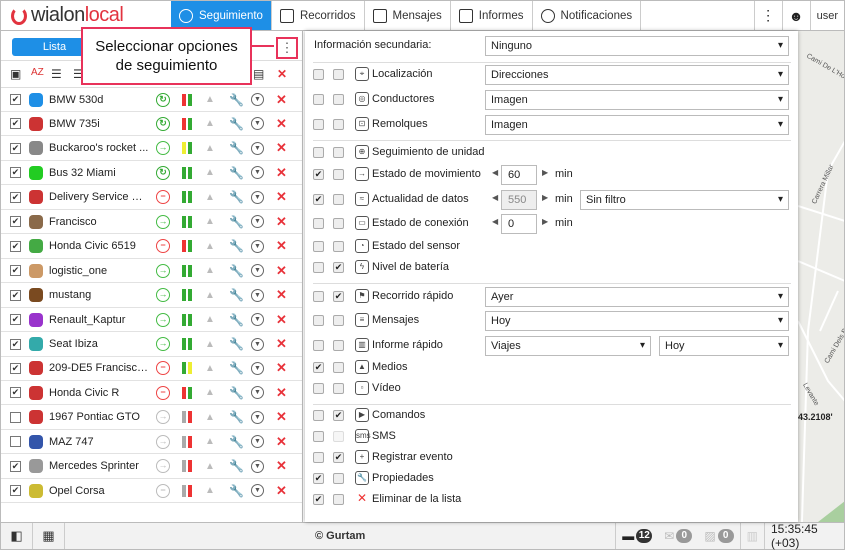 The image size is (845, 550). What do you see at coordinates (495, 197) in the screenshot?
I see `decrease-icon: ◀` at bounding box center [495, 197].